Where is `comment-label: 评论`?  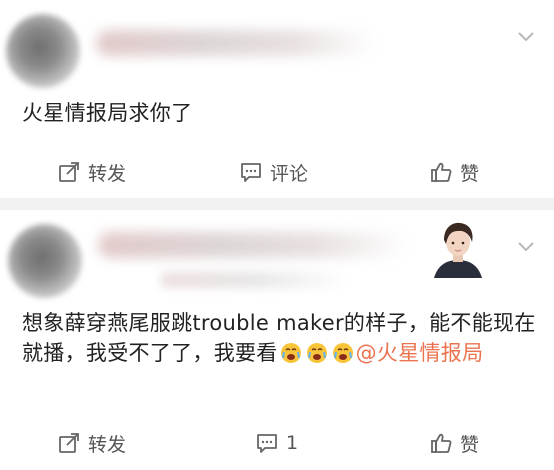
comment-label: 评论 is located at coordinates (289, 173).